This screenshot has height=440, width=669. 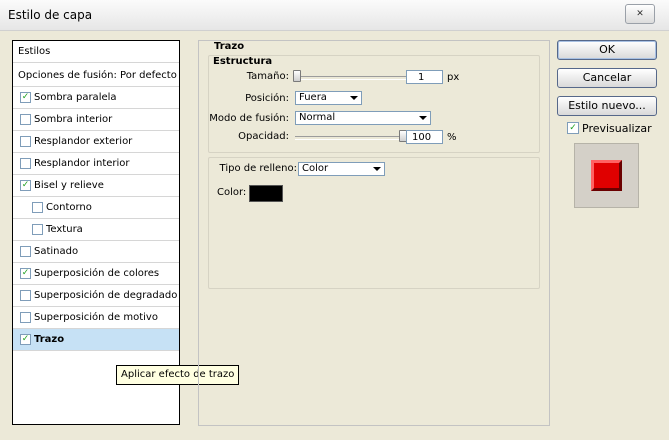 I want to click on structure-legend: Estructura, so click(x=243, y=61).